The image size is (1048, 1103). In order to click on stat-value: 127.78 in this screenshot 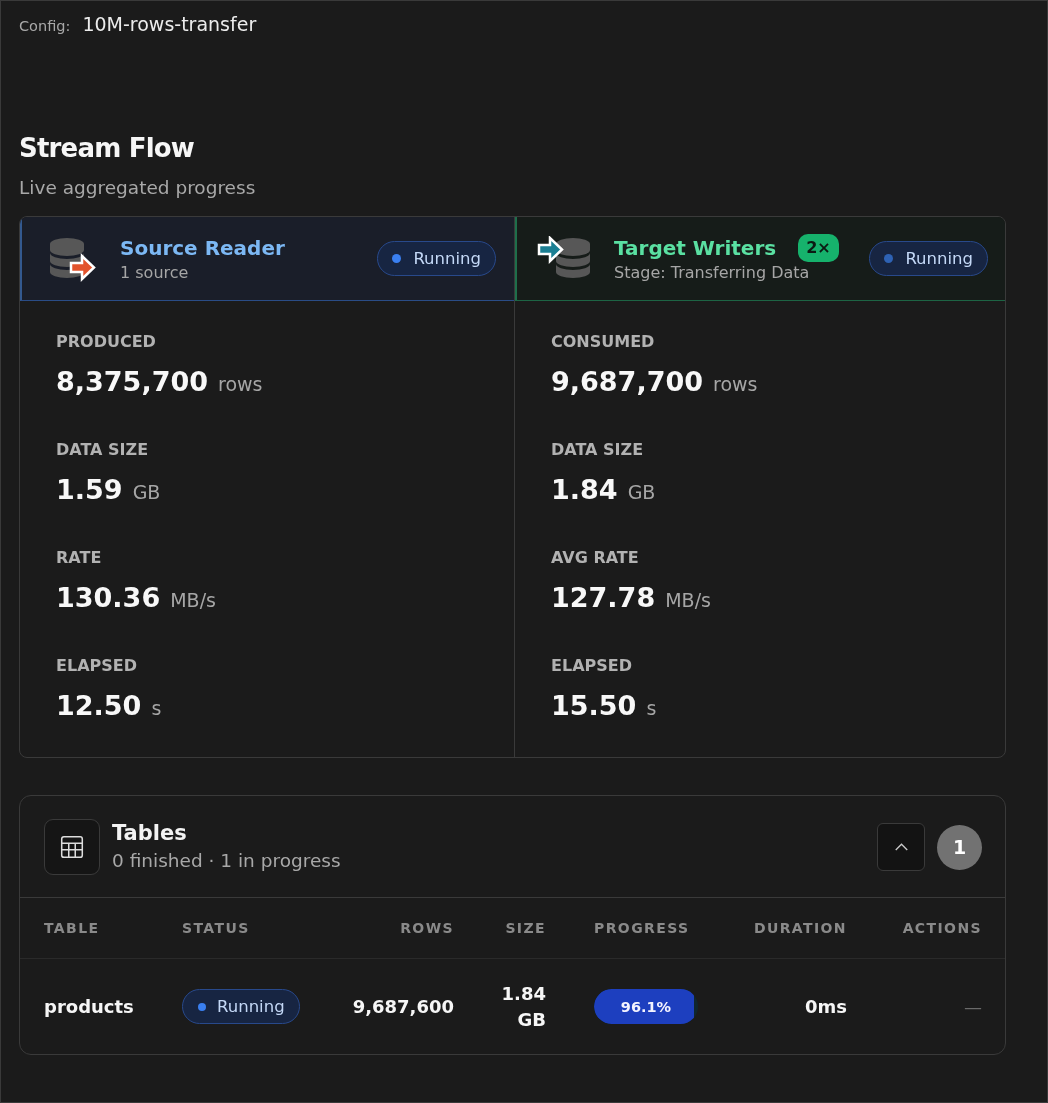, I will do `click(603, 598)`.